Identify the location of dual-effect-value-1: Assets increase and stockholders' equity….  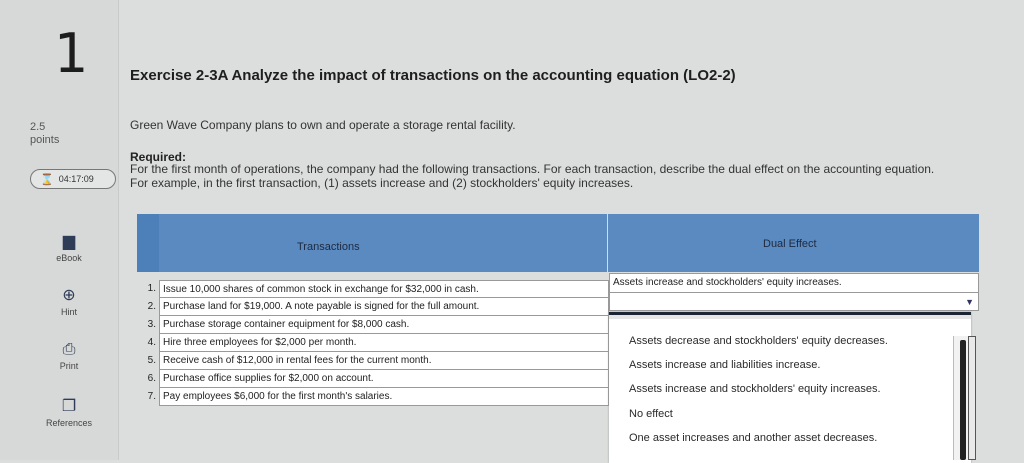
(727, 282).